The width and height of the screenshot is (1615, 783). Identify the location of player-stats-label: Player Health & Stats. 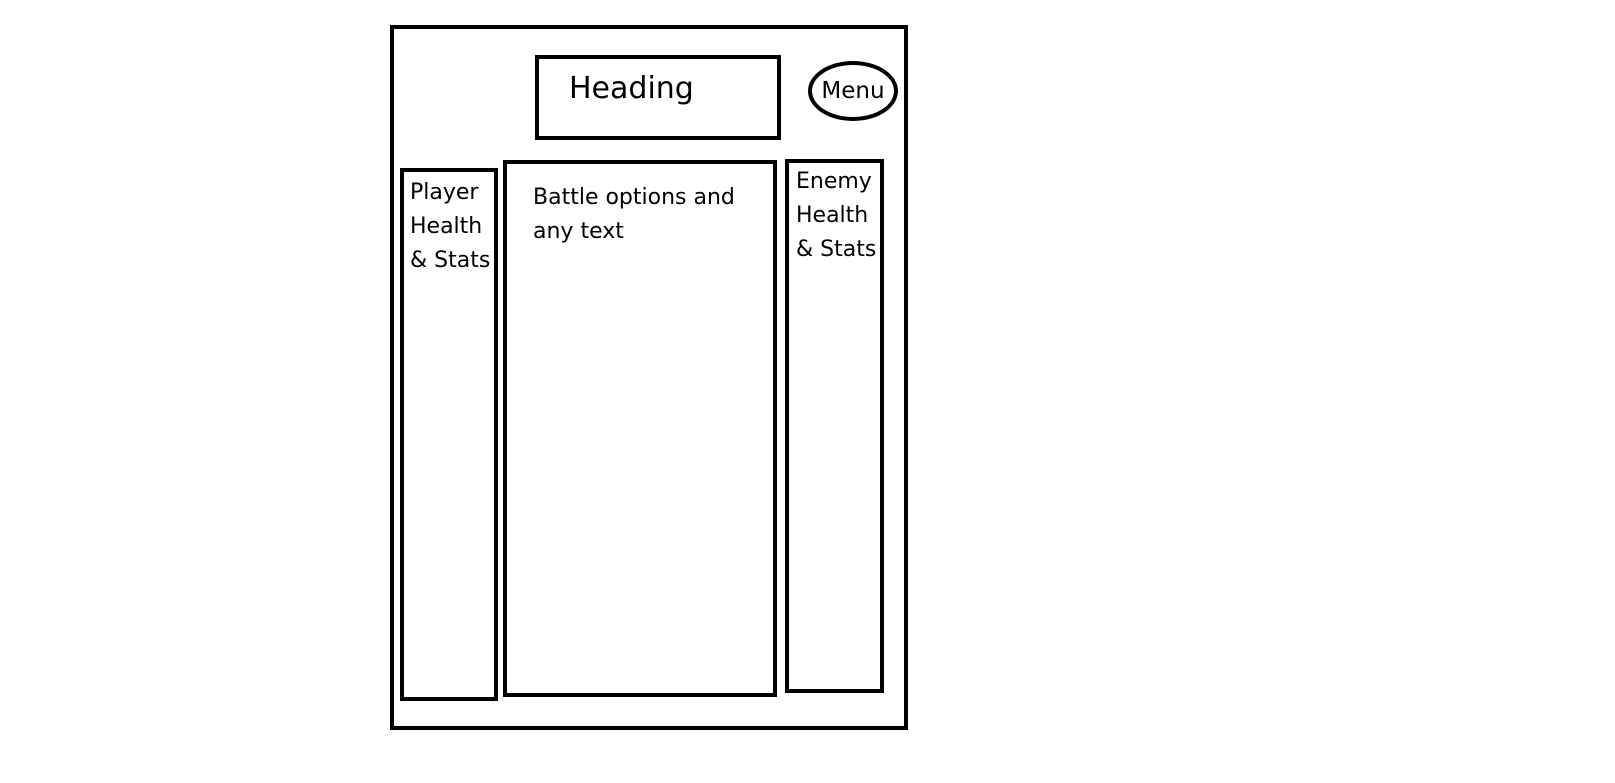
(450, 226).